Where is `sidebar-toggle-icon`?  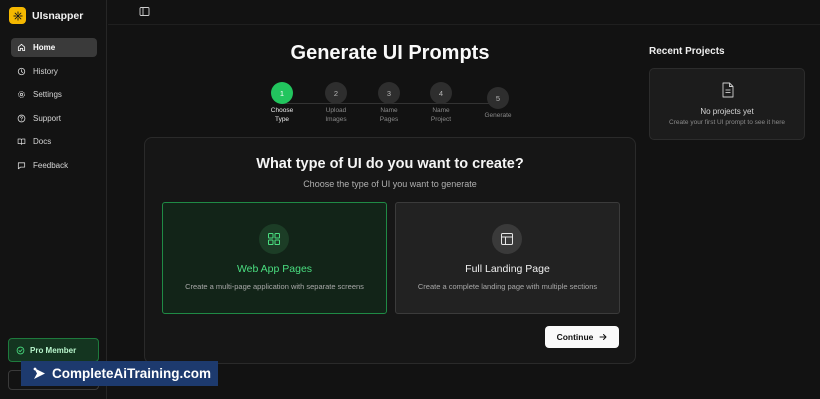 sidebar-toggle-icon is located at coordinates (144, 11).